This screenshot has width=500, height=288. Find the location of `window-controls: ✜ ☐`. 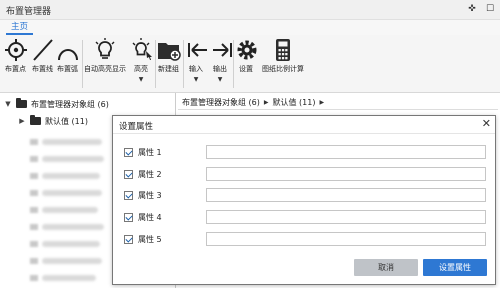

window-controls: ✜ ☐ is located at coordinates (481, 9).